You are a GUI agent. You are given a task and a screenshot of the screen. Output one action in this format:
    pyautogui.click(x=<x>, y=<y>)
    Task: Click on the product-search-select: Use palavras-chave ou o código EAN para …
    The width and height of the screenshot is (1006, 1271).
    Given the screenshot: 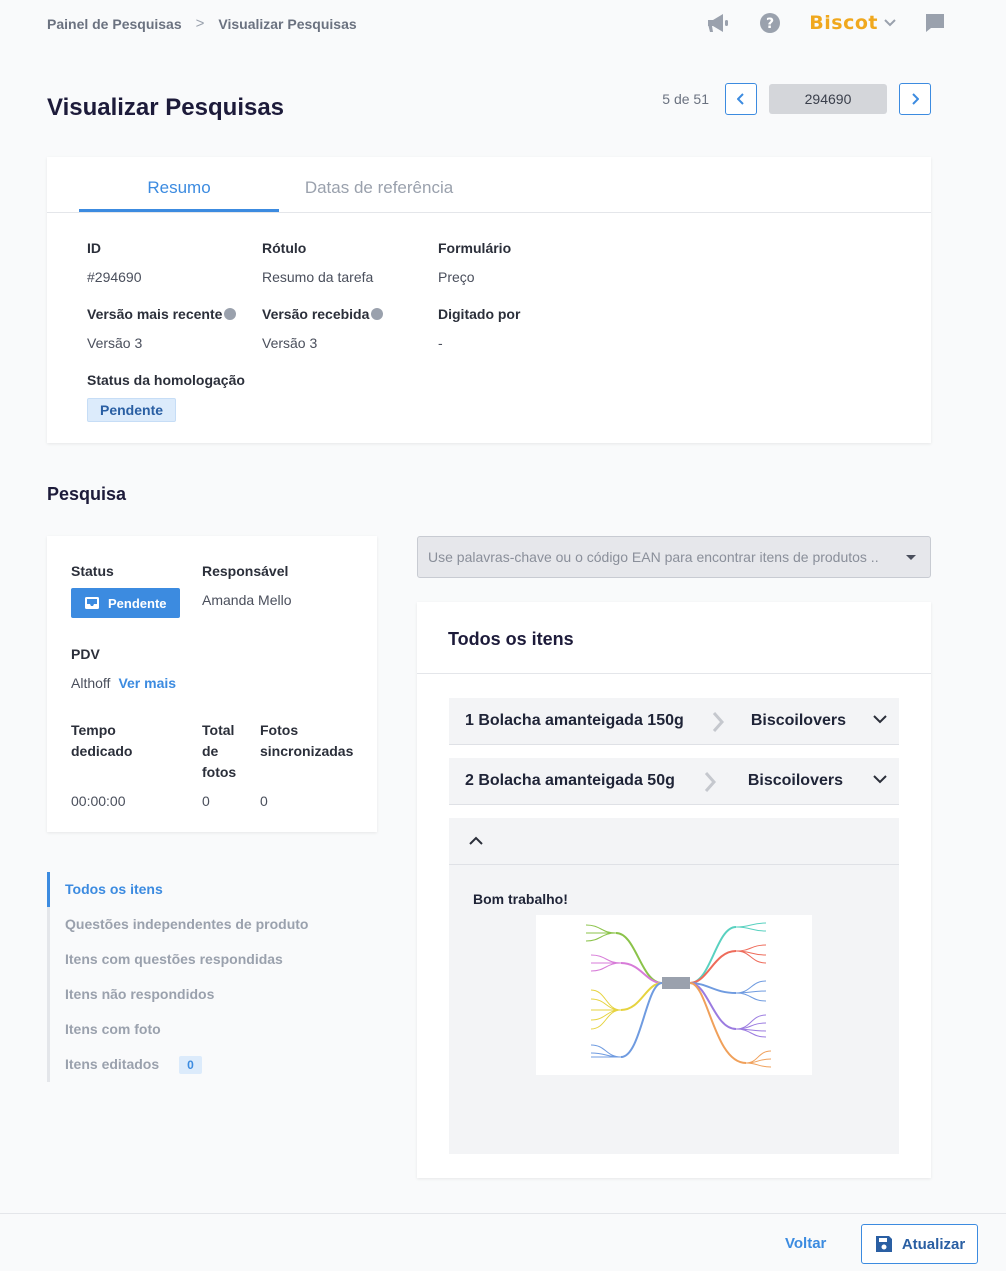 What is the action you would take?
    pyautogui.click(x=674, y=557)
    